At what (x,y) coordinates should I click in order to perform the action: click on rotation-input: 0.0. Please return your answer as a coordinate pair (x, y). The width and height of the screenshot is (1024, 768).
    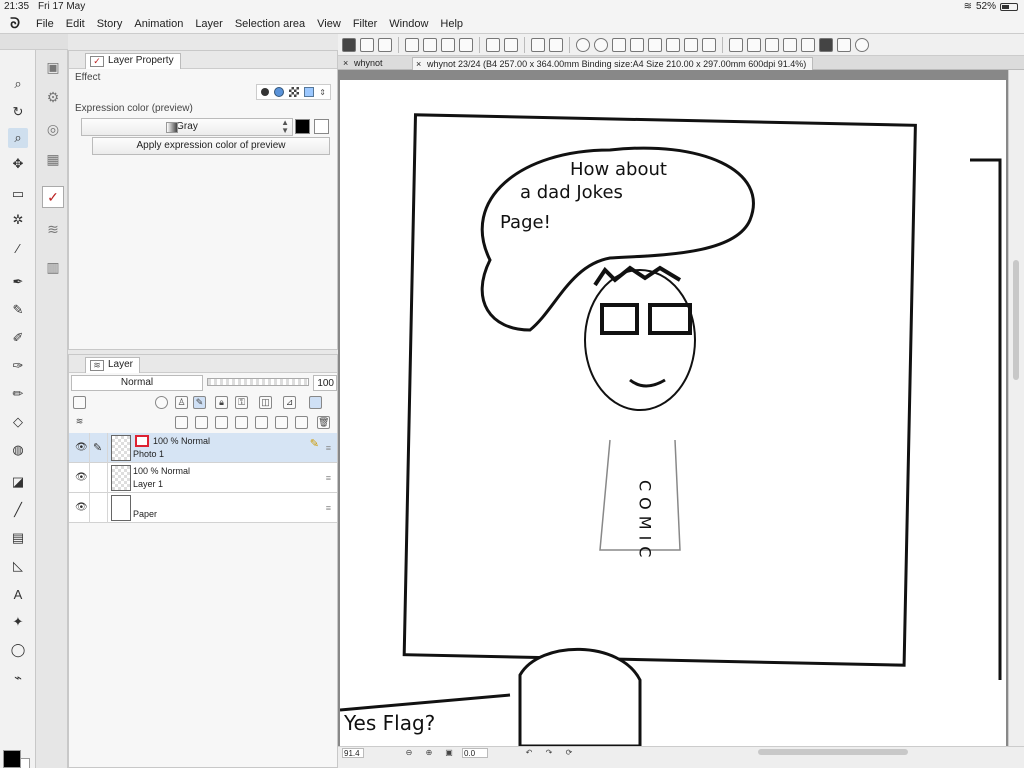
    Looking at the image, I should click on (475, 753).